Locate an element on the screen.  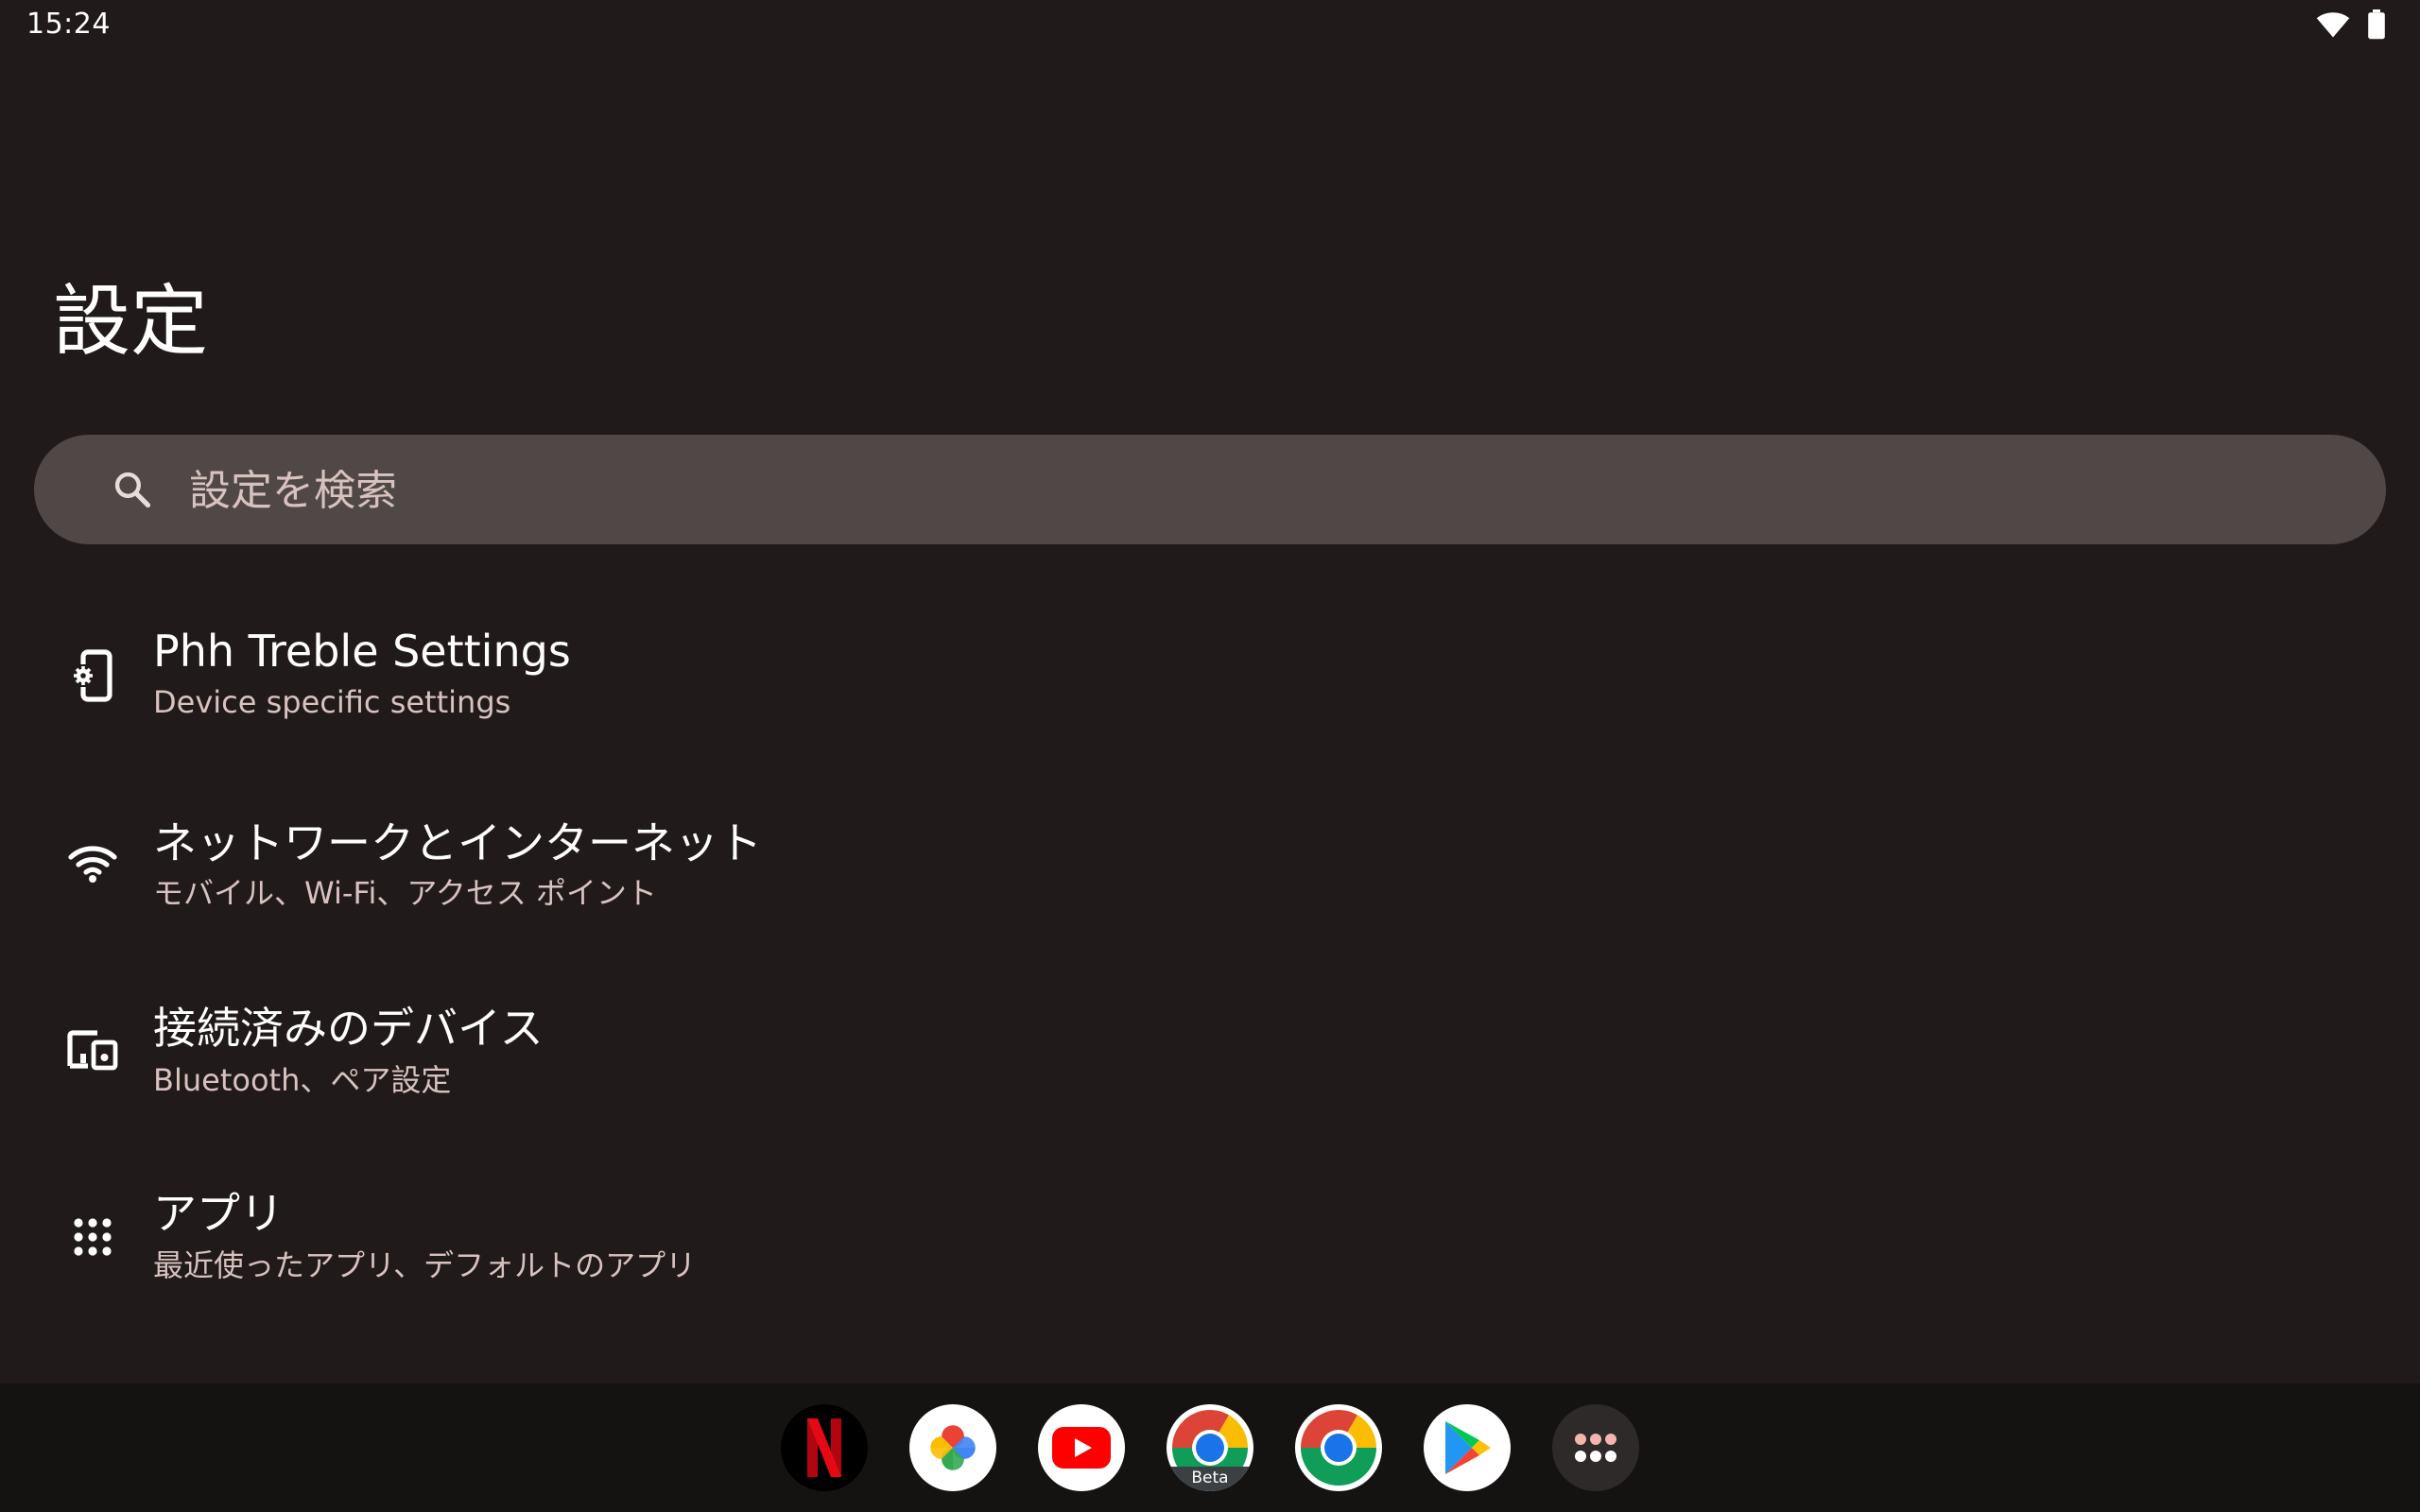
phone-gear-icon is located at coordinates (92, 675).